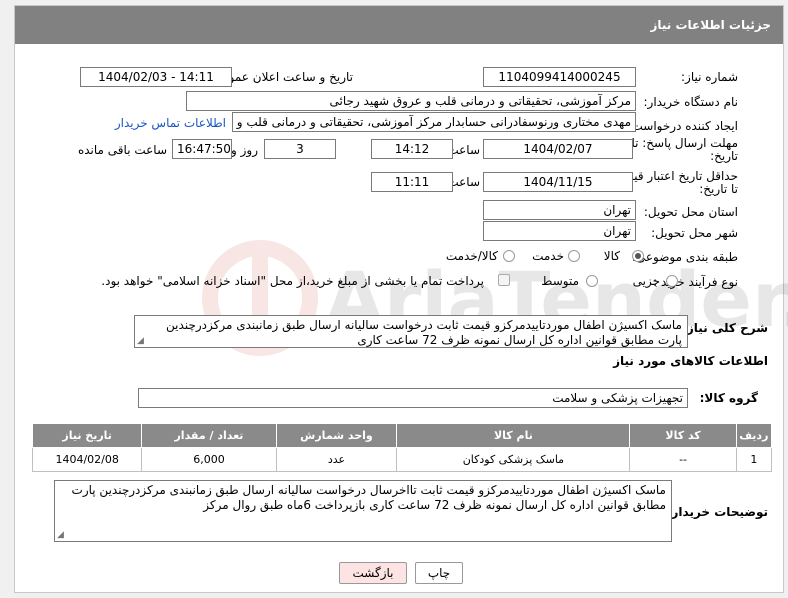 This screenshot has width=788, height=598. Describe the element at coordinates (202, 149) in the screenshot. I see `reply-remaining-field: 16:47:50` at that location.